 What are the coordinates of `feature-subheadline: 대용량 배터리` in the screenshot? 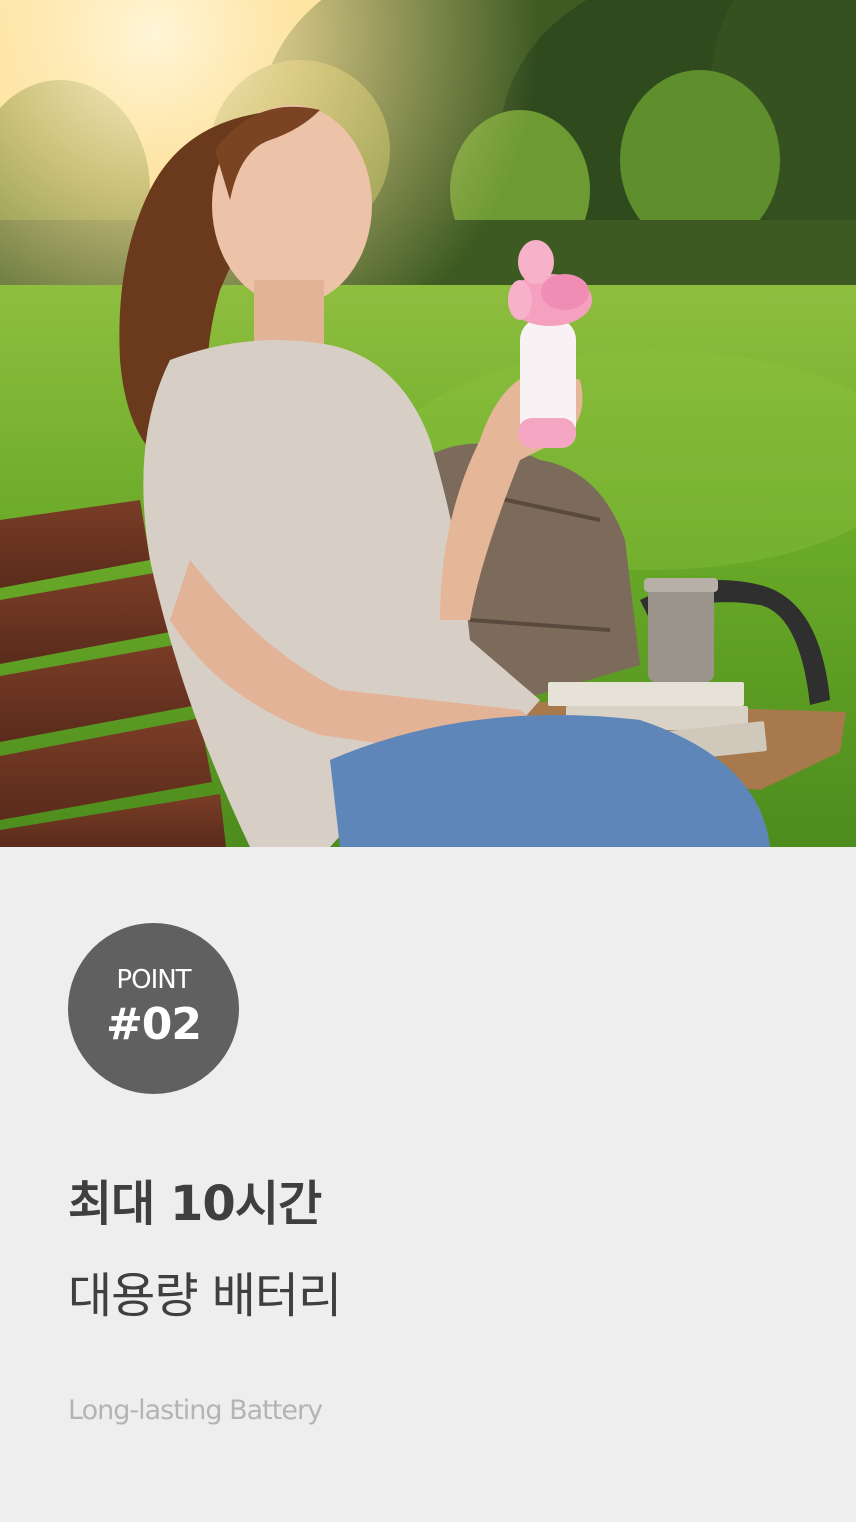 It's located at (205, 1296).